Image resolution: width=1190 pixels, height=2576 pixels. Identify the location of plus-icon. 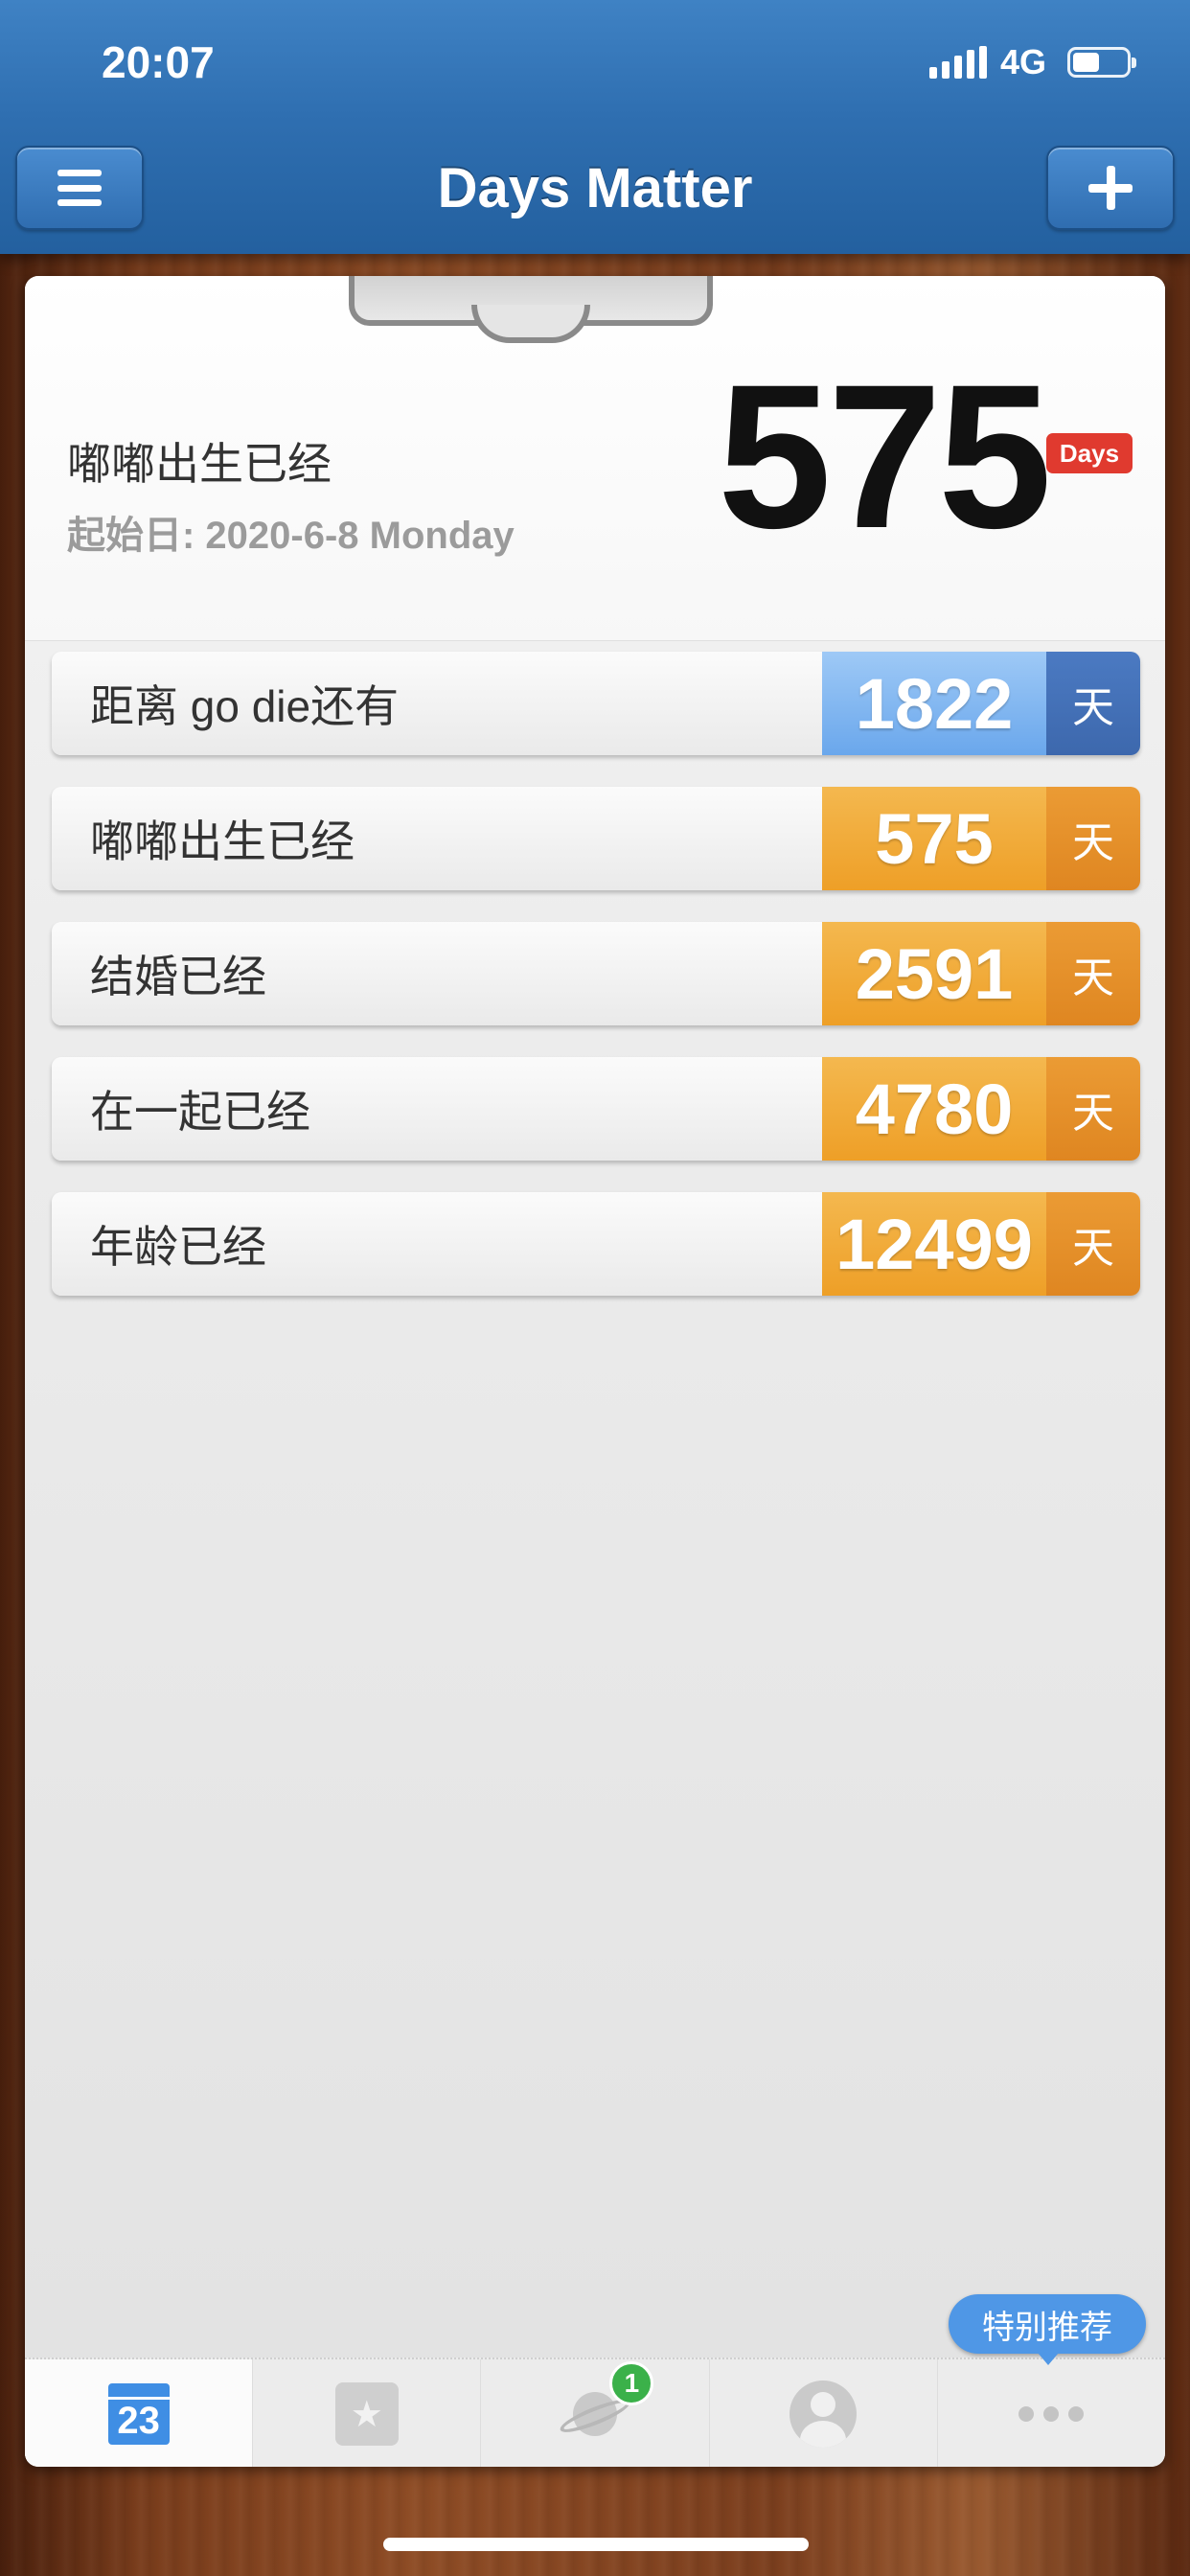
(1110, 188).